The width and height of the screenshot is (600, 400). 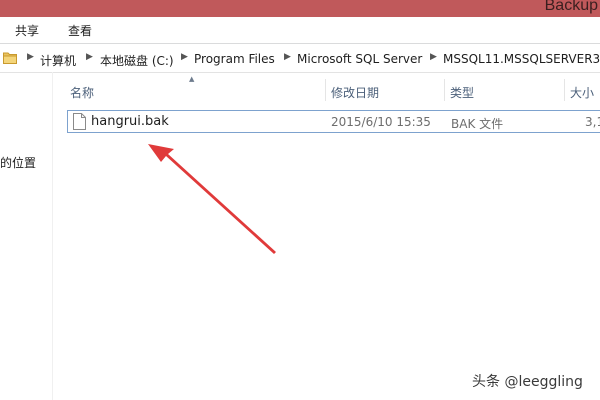 I want to click on breadcrumb-computer: 计算机, so click(x=58, y=60).